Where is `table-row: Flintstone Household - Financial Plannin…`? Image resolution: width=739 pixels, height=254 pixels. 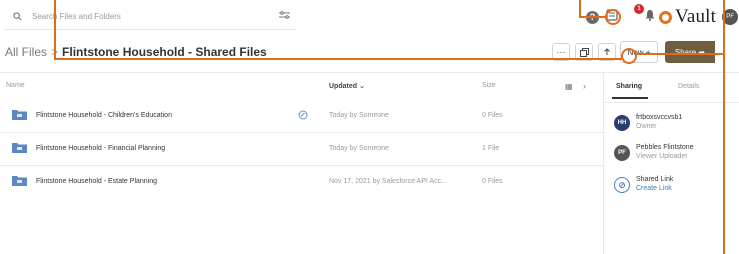 table-row: Flintstone Household - Financial Plannin… is located at coordinates (302, 149).